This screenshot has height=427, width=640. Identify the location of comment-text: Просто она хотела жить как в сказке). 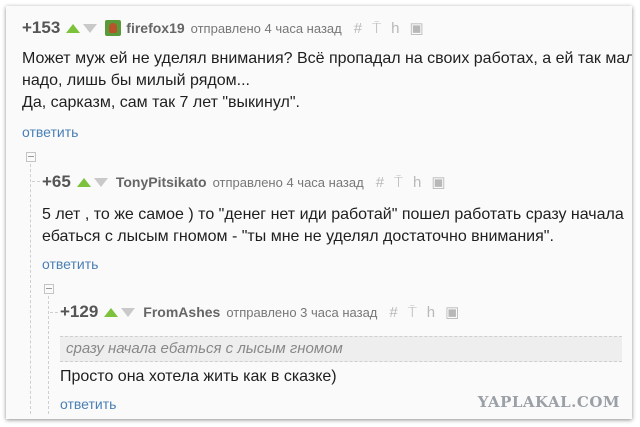
(198, 377).